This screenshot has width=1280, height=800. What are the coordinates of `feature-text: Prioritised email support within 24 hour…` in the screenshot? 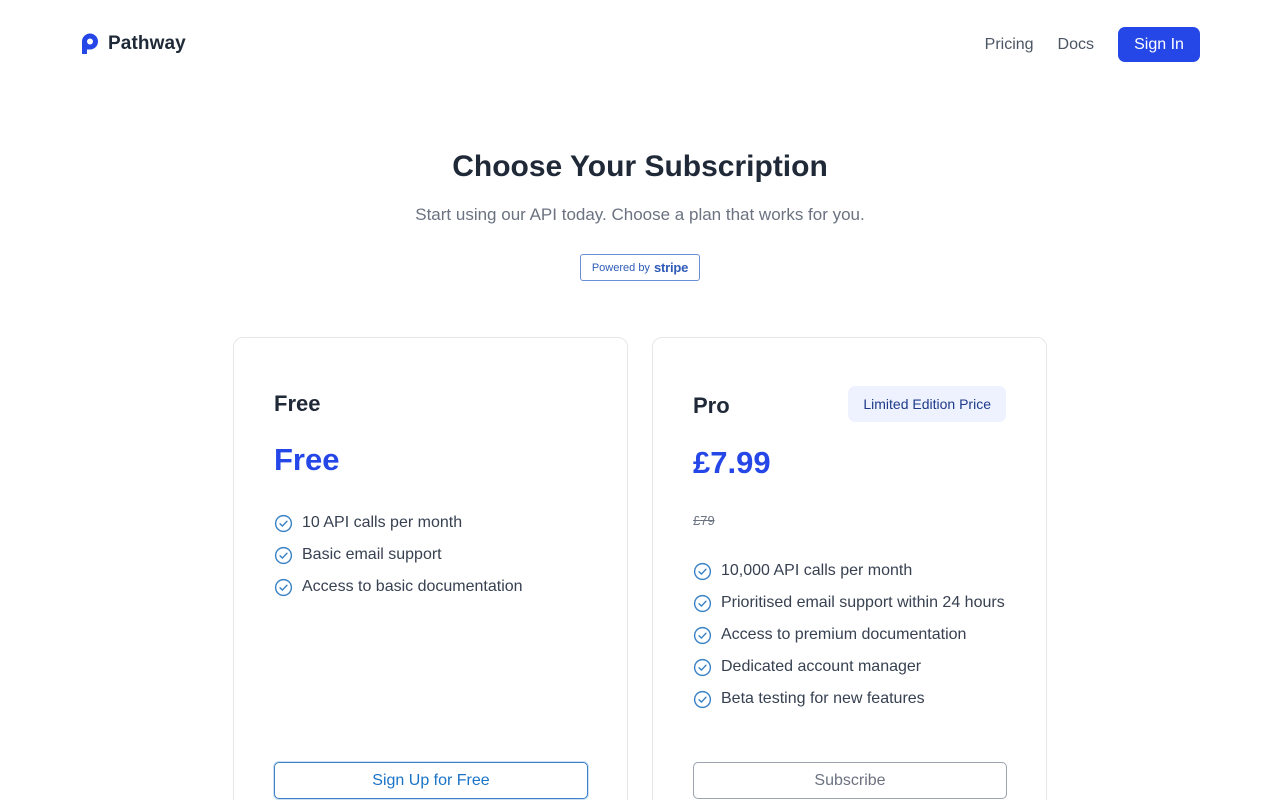 It's located at (863, 602).